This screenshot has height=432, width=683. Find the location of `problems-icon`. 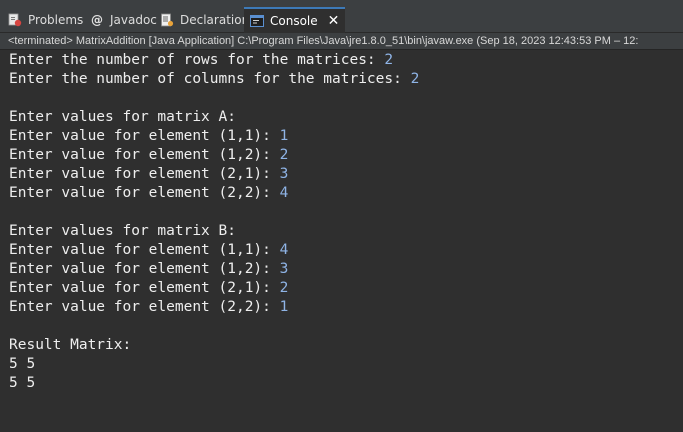

problems-icon is located at coordinates (15, 20).